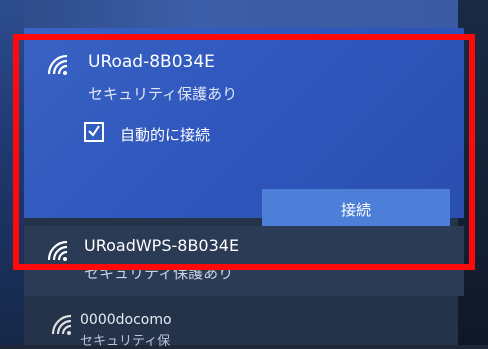  What do you see at coordinates (125, 341) in the screenshot?
I see `network-security-status: セキュリティ保` at bounding box center [125, 341].